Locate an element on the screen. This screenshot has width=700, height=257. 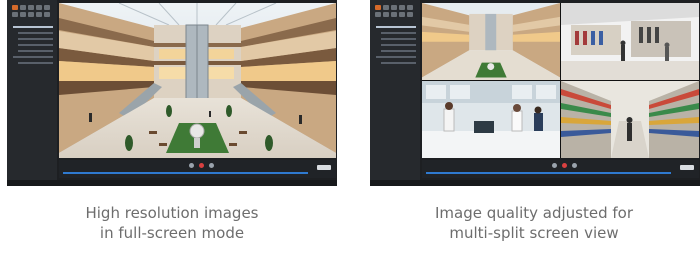
clothing-store-image is located at coordinates (630, 41).